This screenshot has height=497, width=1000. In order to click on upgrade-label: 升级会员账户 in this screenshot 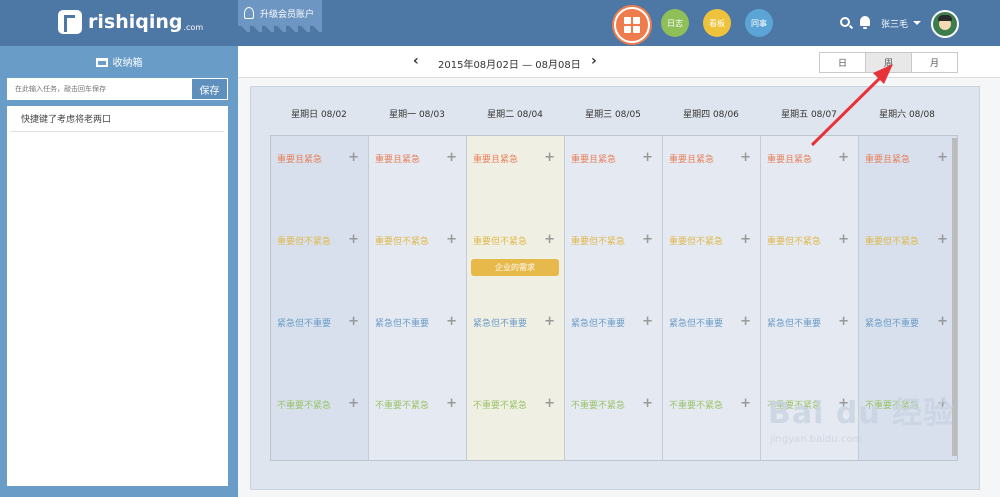, I will do `click(287, 14)`.